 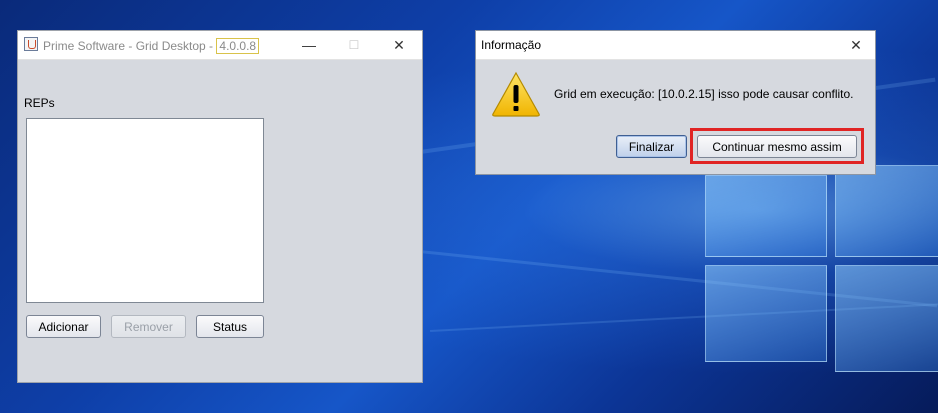 What do you see at coordinates (151, 46) in the screenshot?
I see `main-window-title: Prime Software - Grid Desktop - 4.0.0.8` at bounding box center [151, 46].